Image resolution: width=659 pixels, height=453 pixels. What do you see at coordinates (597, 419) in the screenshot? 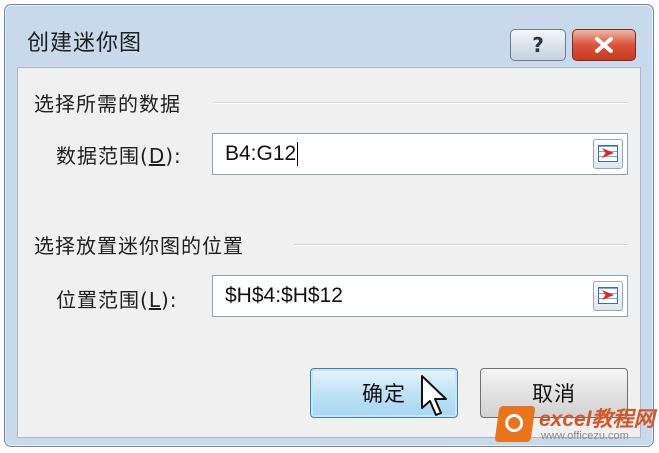
I see `watermark-brand: excel教程网` at bounding box center [597, 419].